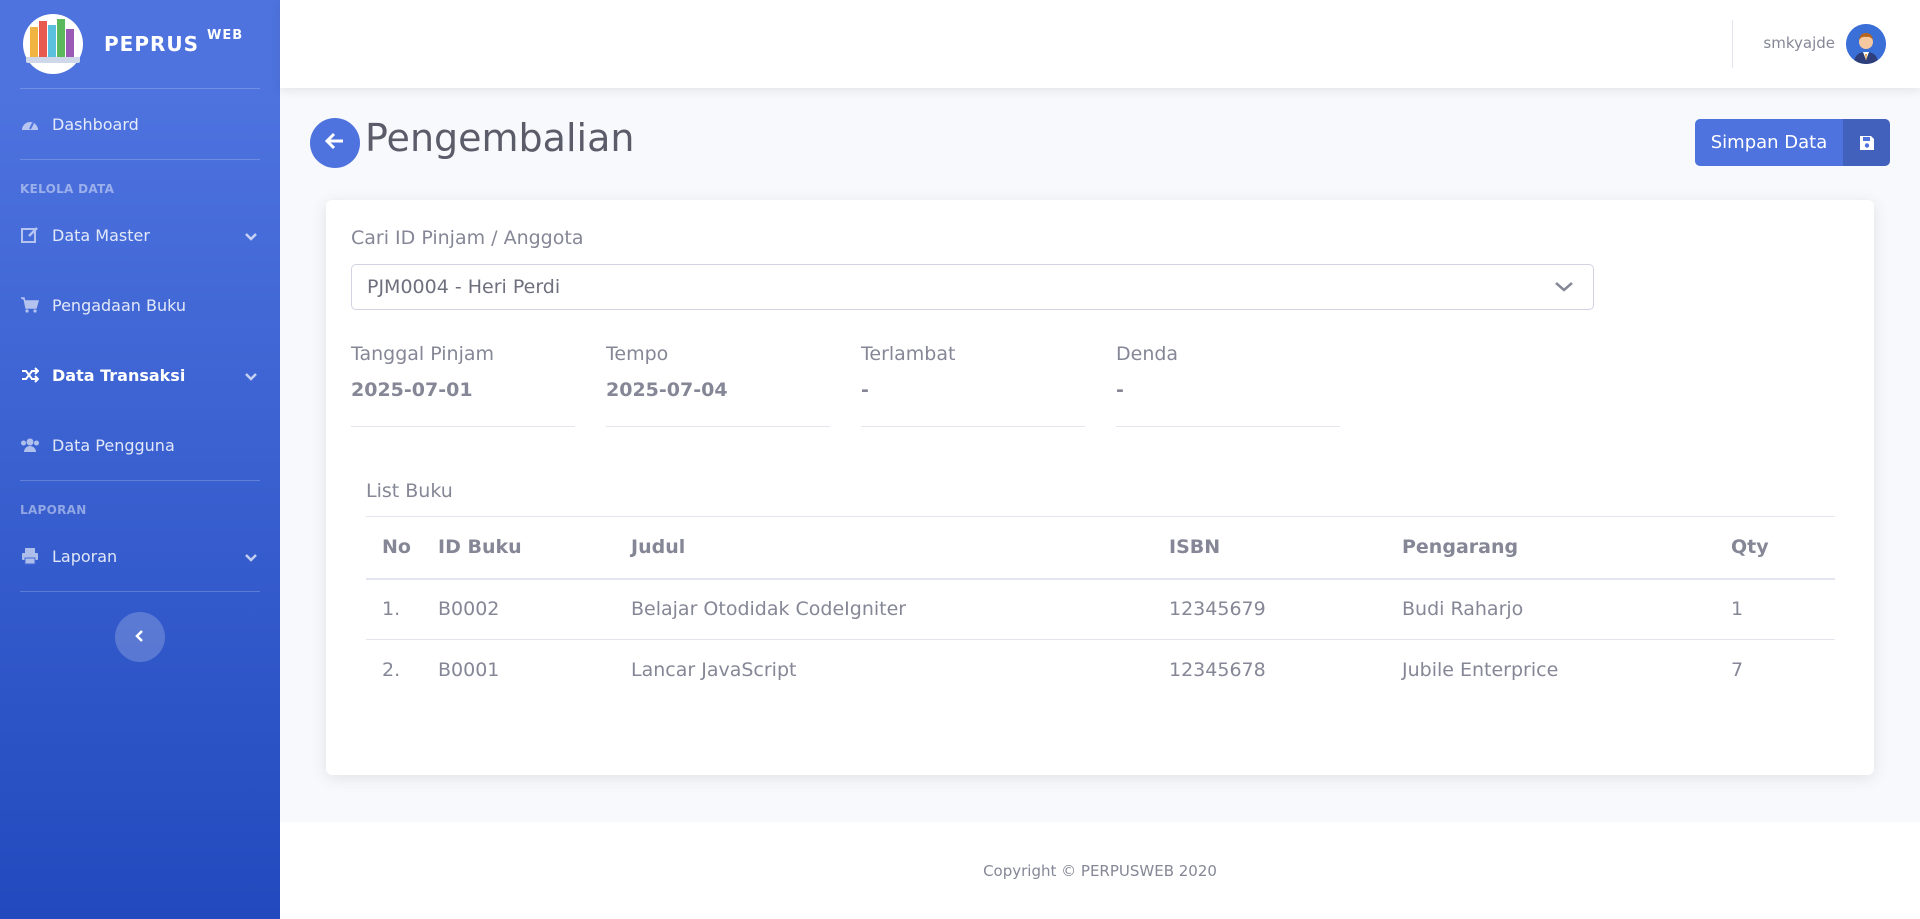 The width and height of the screenshot is (1920, 919). Describe the element at coordinates (1737, 670) in the screenshot. I see `table-cell: 7` at that location.